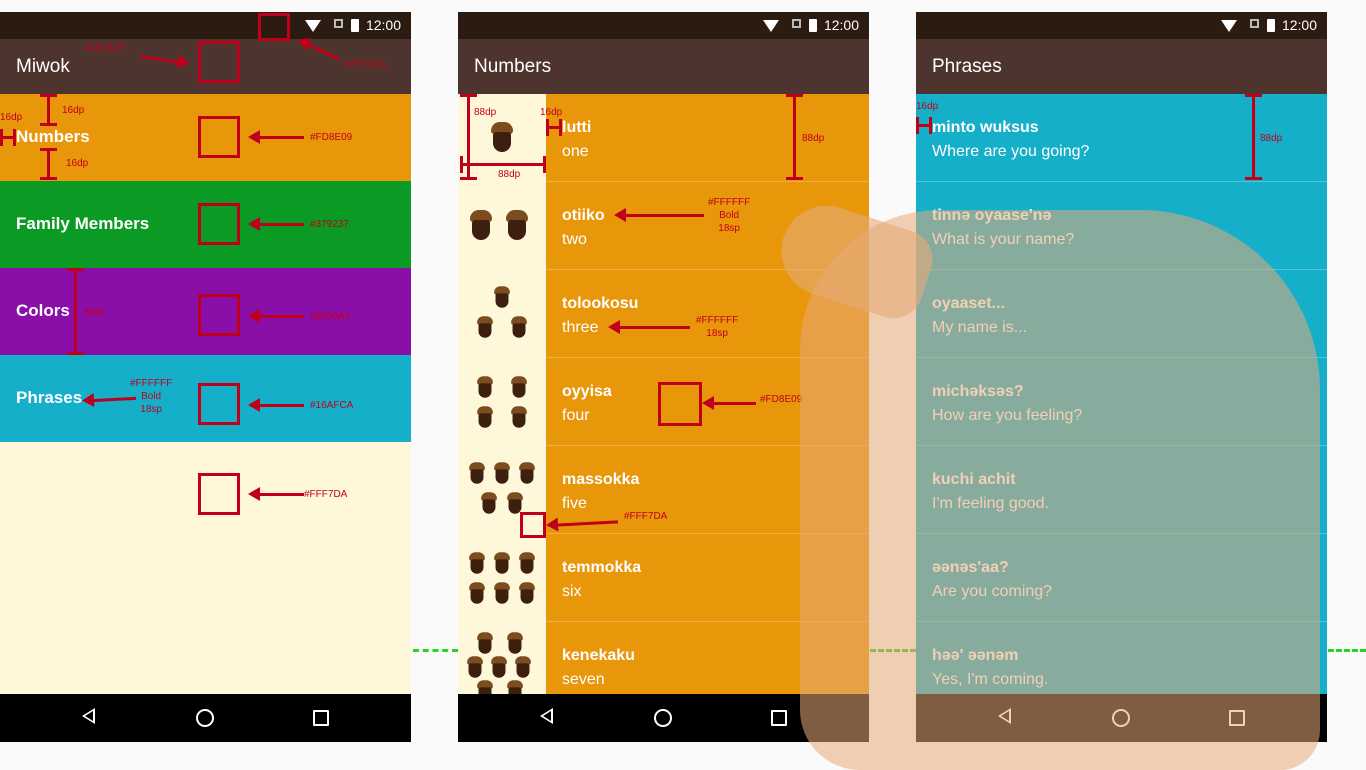 This screenshot has height=770, width=1366. Describe the element at coordinates (338, 23) in the screenshot. I see `no-signal-icon` at that location.